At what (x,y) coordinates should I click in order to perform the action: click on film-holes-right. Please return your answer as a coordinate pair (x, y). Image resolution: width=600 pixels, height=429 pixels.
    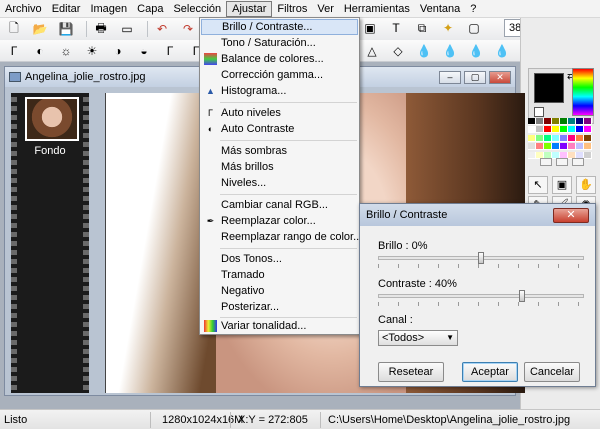
    Looking at the image, I should click on (86, 243).